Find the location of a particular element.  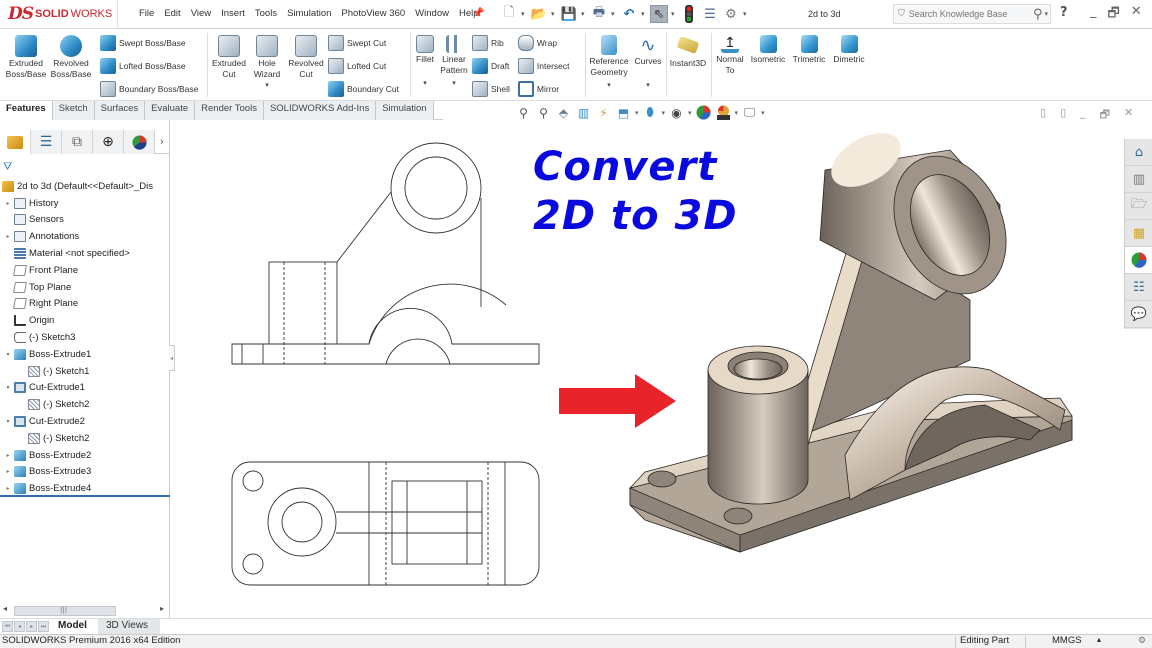

search-icon: ⚲ is located at coordinates (1039, 14).